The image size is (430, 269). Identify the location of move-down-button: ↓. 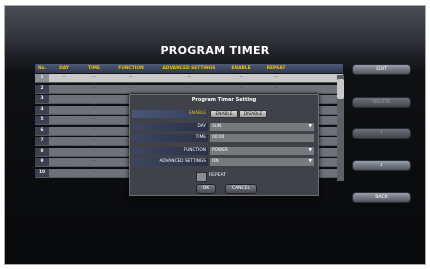
(381, 165).